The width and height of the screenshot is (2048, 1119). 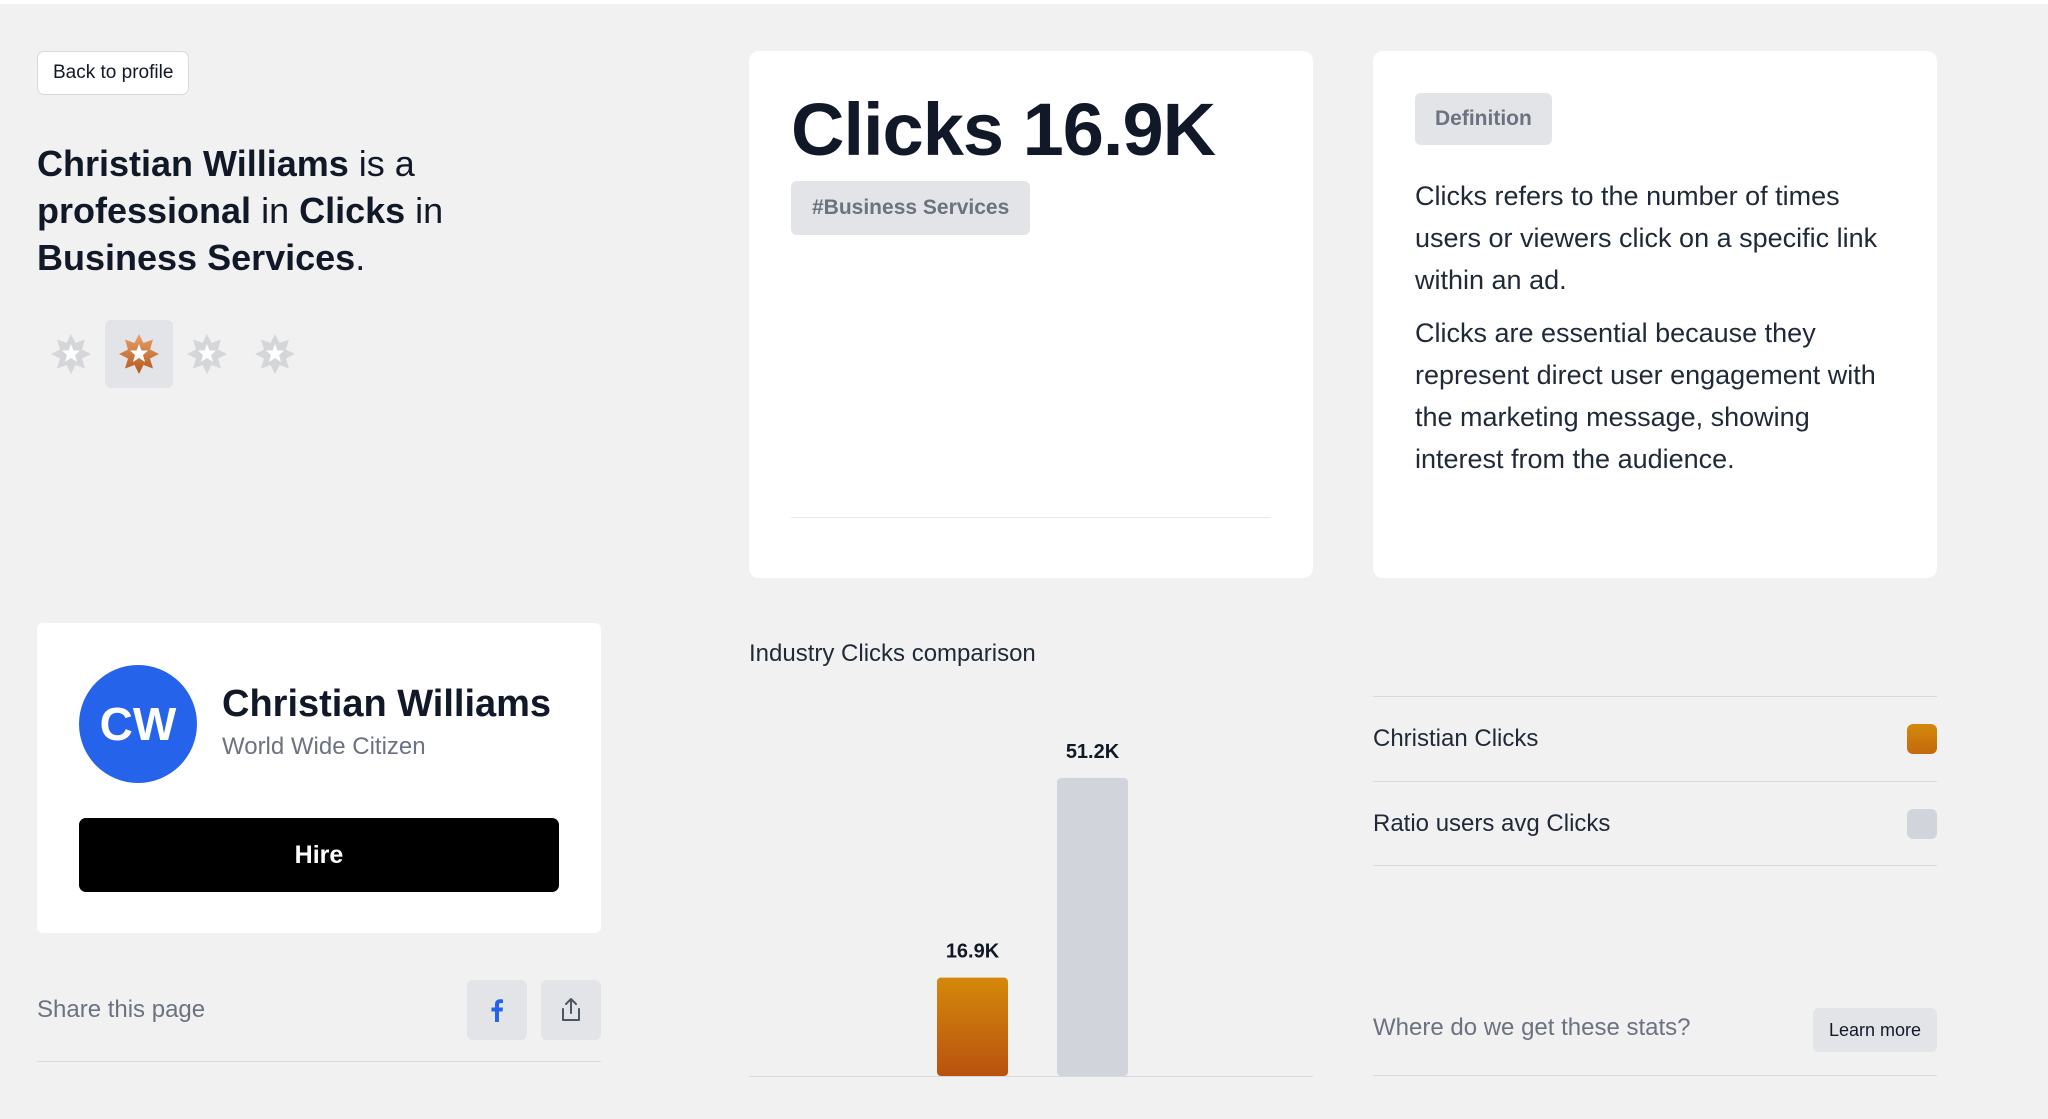 What do you see at coordinates (144, 210) in the screenshot?
I see `headline-level: professional` at bounding box center [144, 210].